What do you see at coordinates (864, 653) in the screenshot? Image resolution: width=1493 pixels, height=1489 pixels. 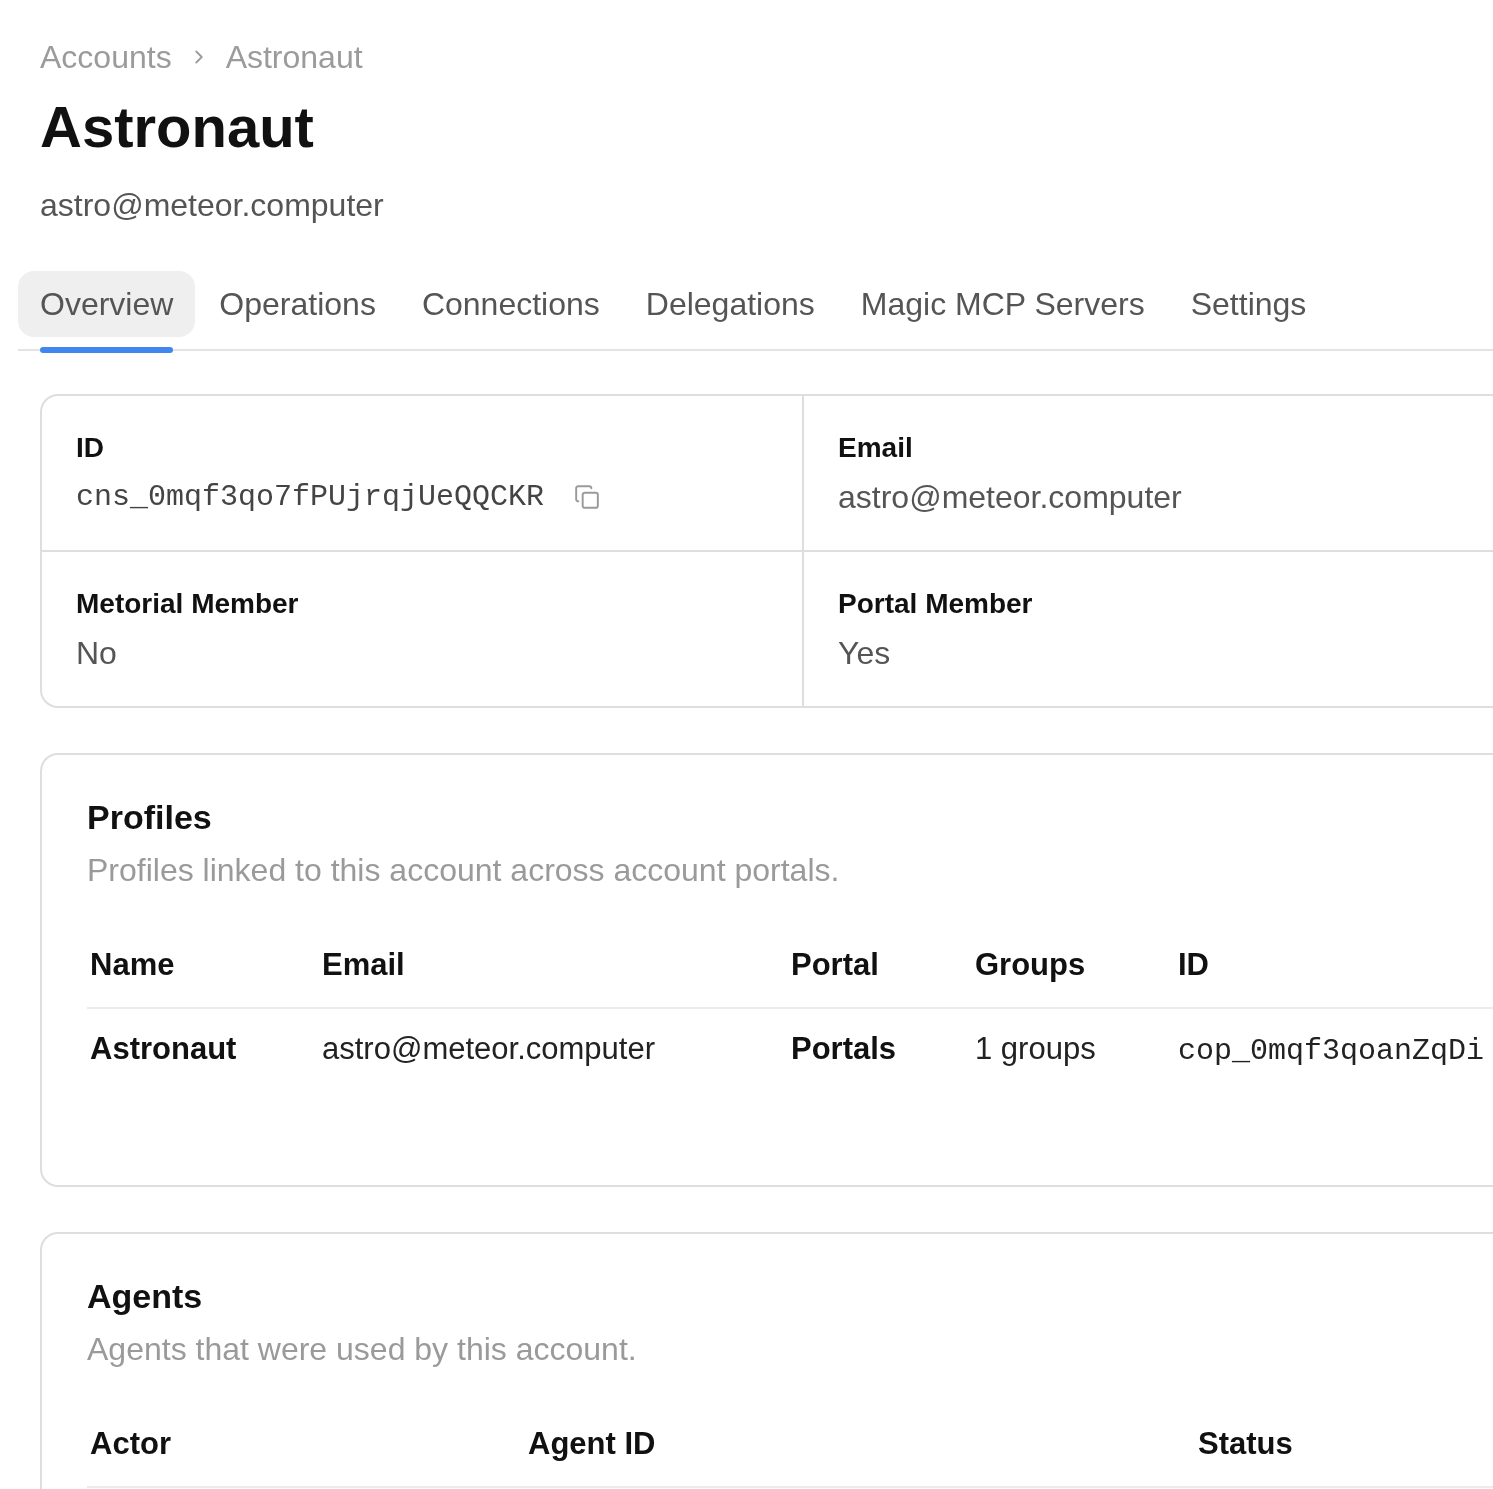 I see `field-value: Yes` at bounding box center [864, 653].